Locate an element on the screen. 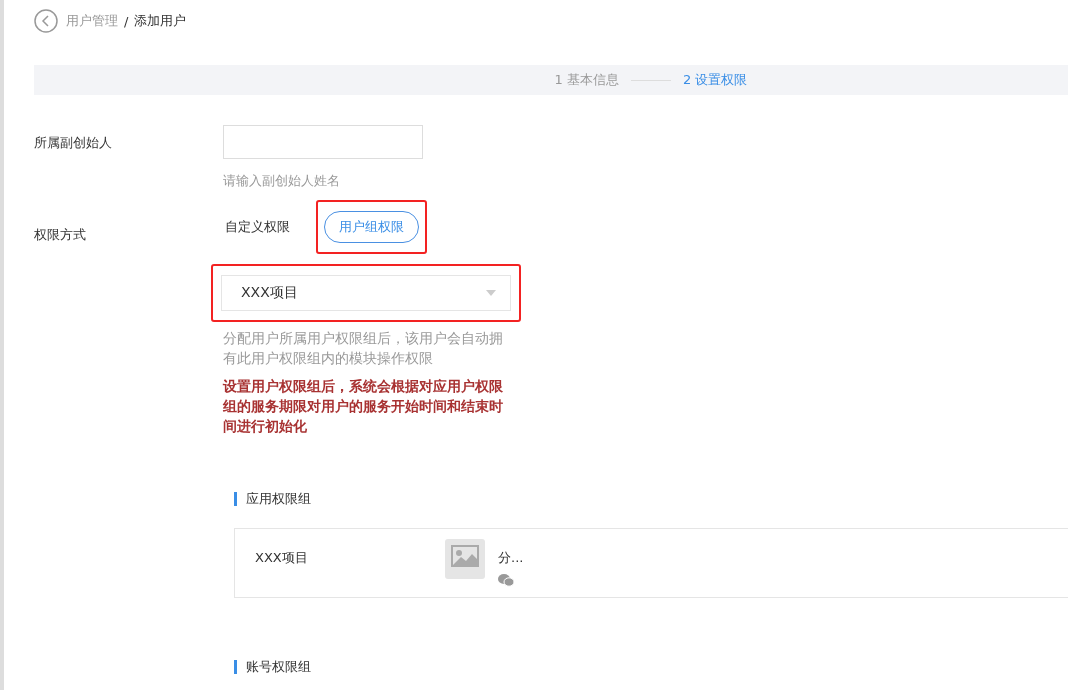 This screenshot has width=1068, height=690. group-select: XXX项目 is located at coordinates (366, 293).